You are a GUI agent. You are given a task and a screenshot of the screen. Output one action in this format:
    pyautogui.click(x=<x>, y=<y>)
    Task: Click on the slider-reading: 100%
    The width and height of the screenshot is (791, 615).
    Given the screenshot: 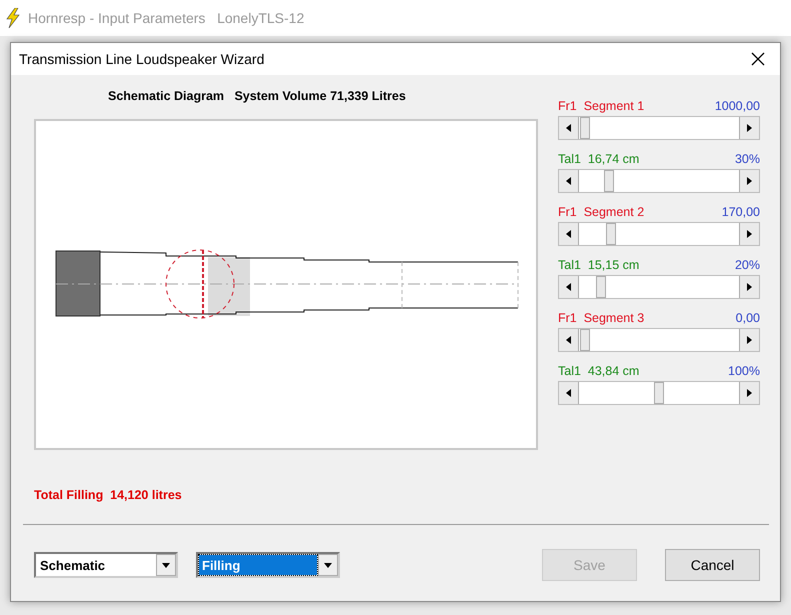 What is the action you would take?
    pyautogui.click(x=744, y=372)
    